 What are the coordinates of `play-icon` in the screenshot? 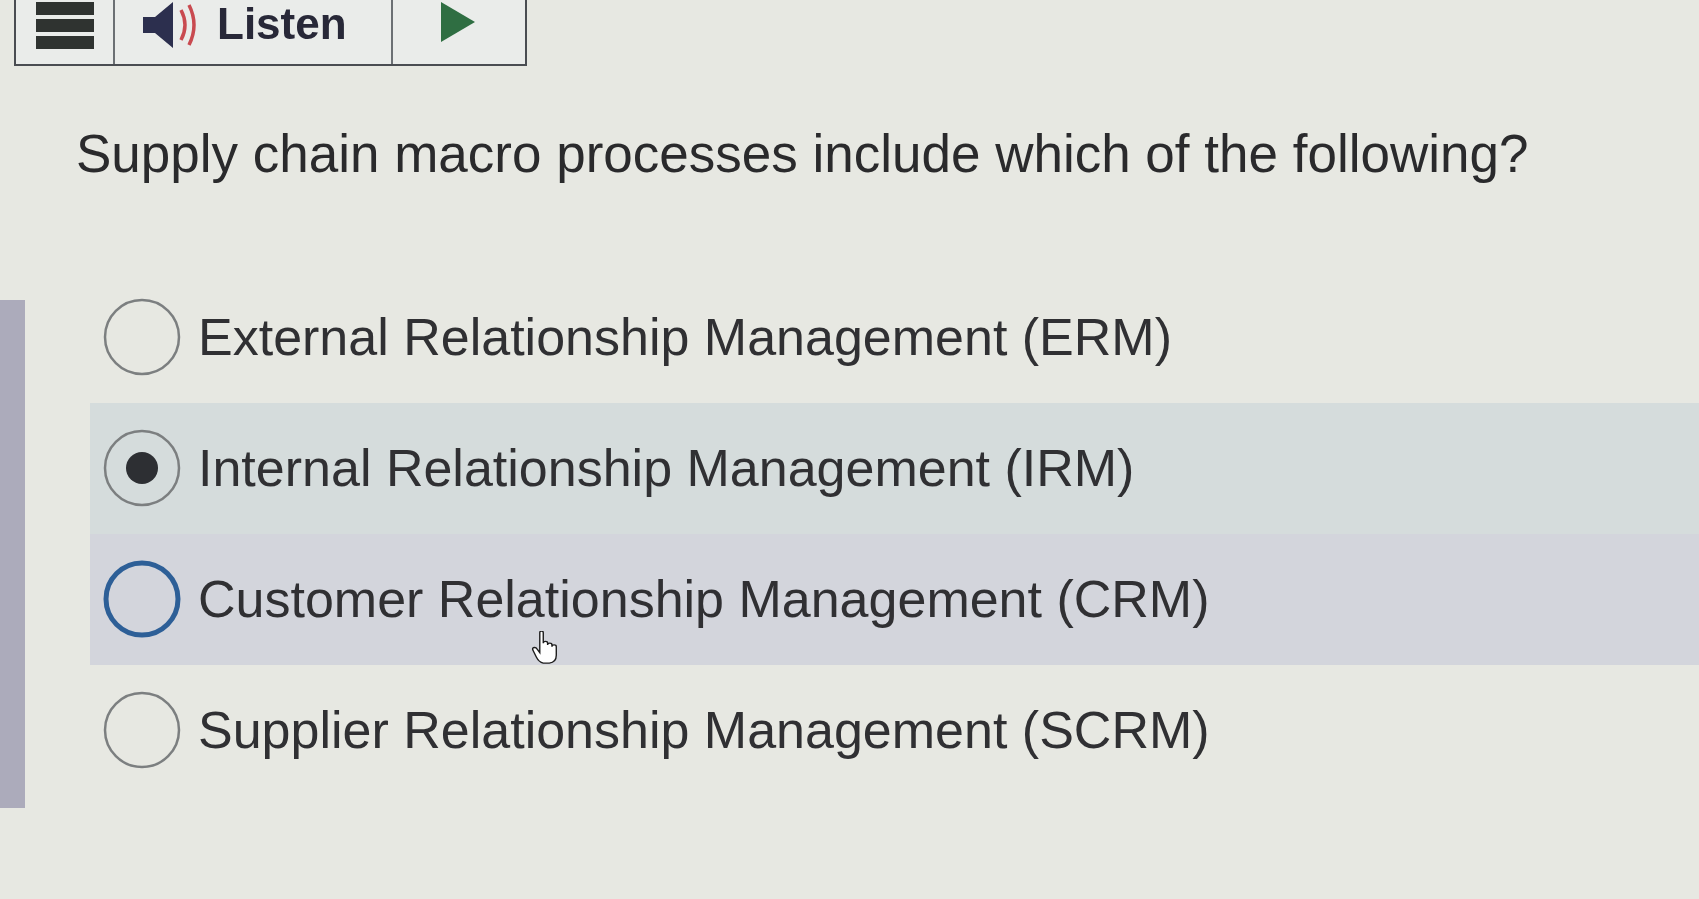 It's located at (458, 22).